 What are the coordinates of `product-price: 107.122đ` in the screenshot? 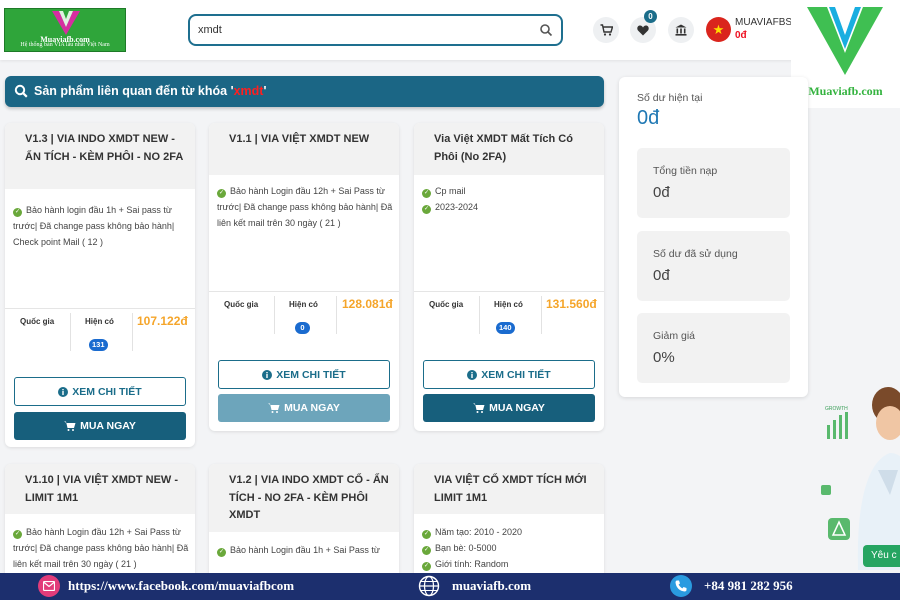 It's located at (162, 321).